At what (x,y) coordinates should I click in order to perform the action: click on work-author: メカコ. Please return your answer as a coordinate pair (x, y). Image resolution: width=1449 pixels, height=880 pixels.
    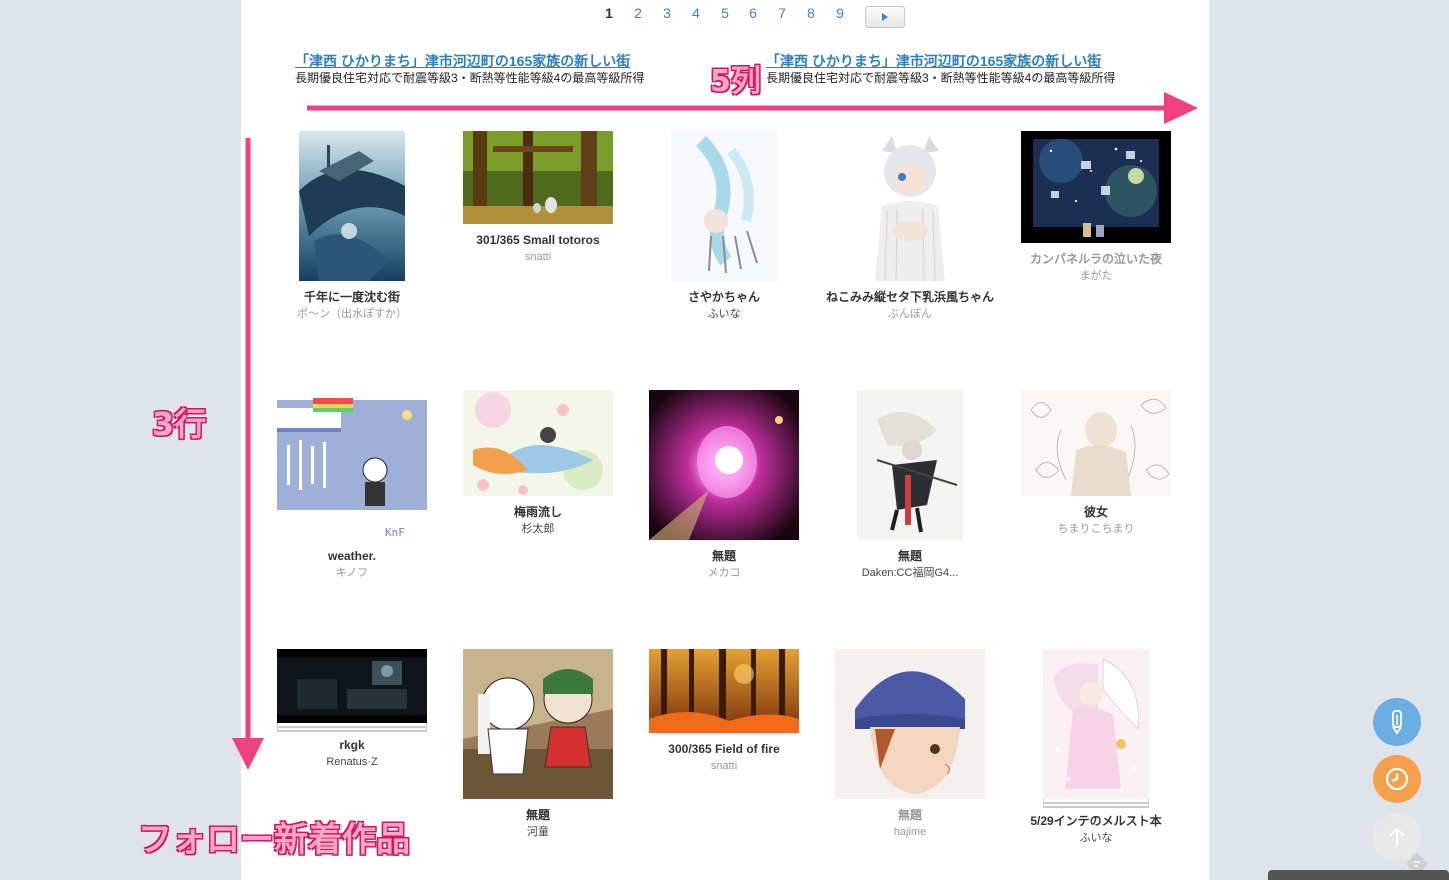
    Looking at the image, I should click on (724, 573).